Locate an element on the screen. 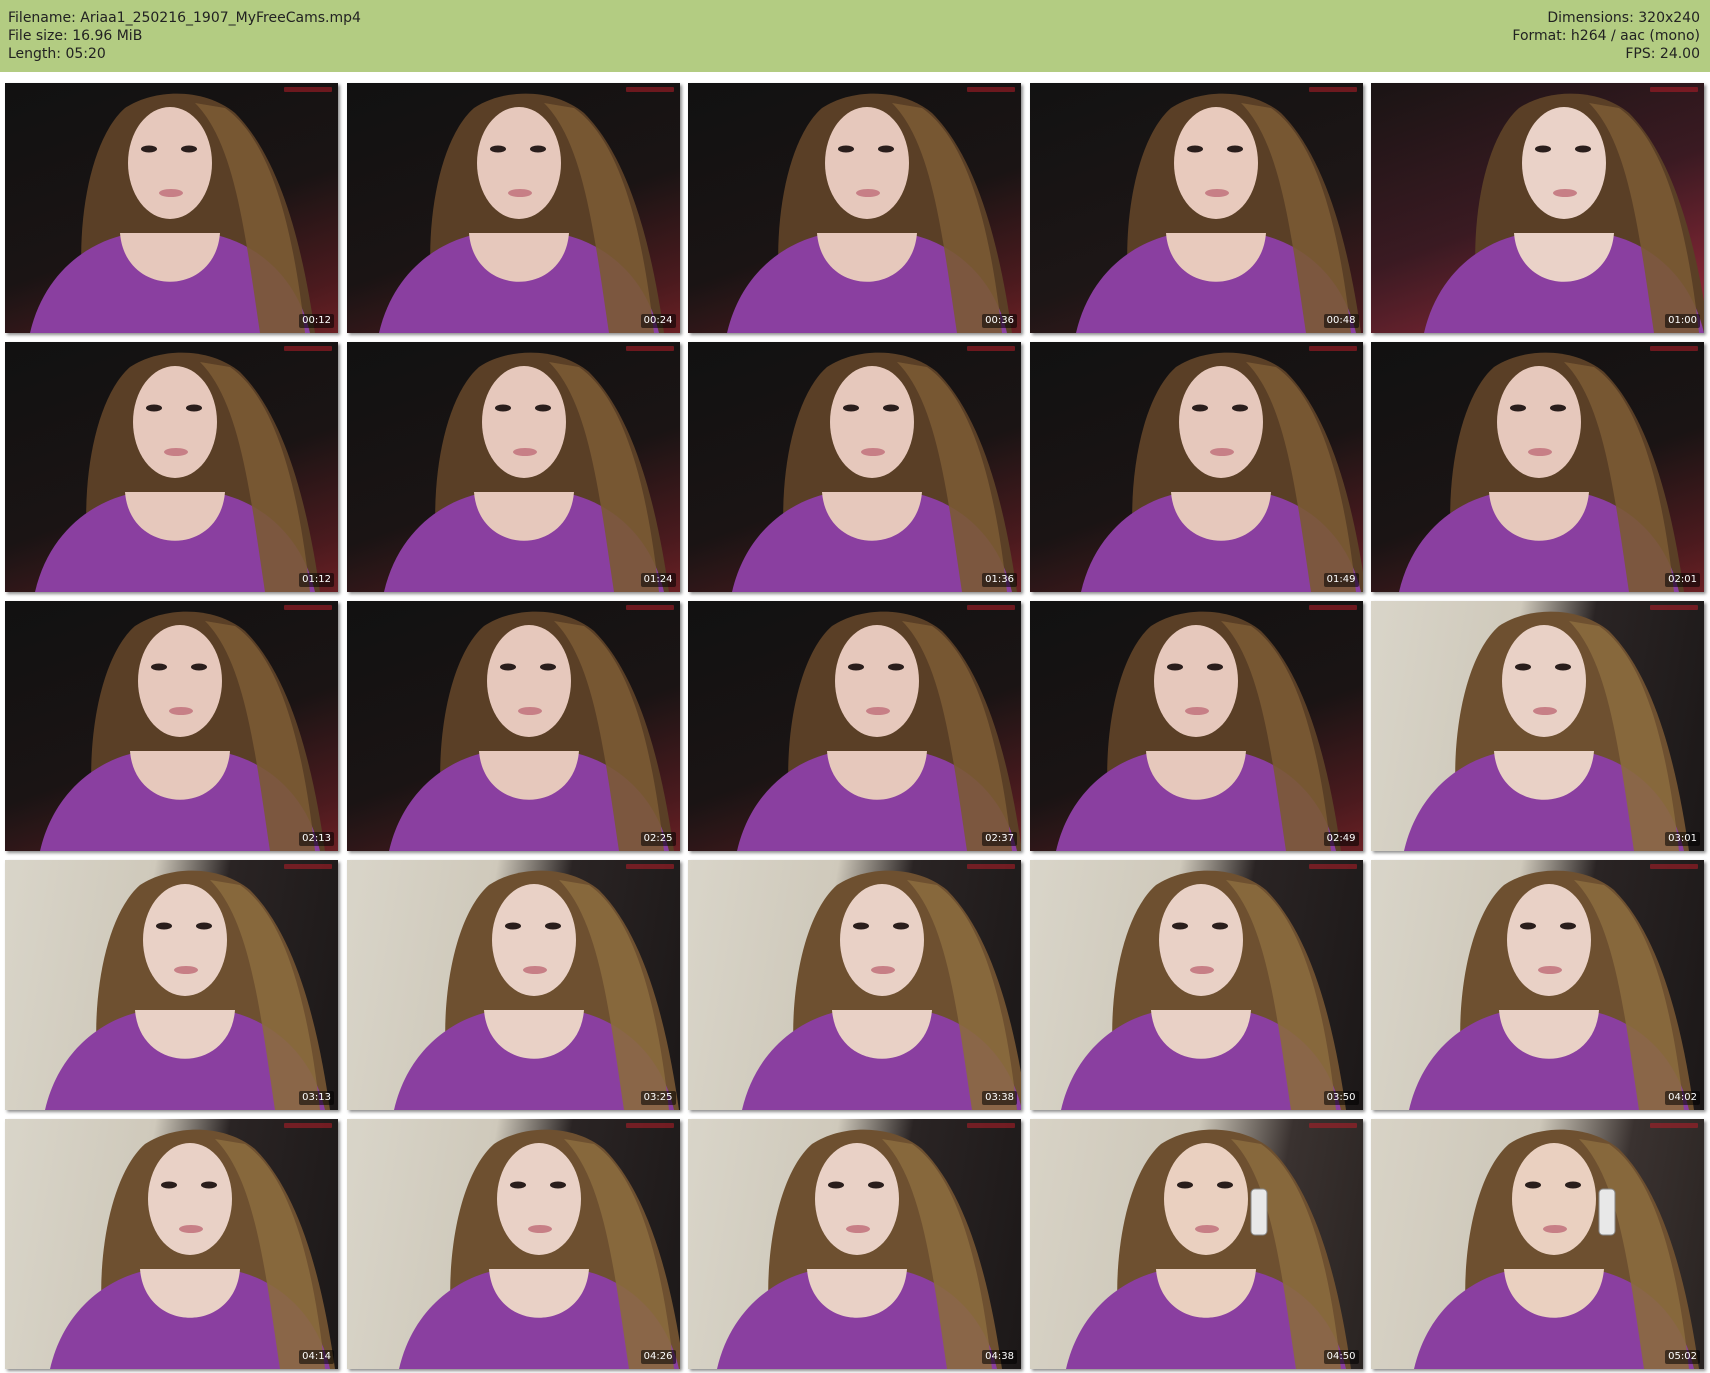 Image resolution: width=1710 pixels, height=1373 pixels. timestamp-label: 04:14 is located at coordinates (316, 1357).